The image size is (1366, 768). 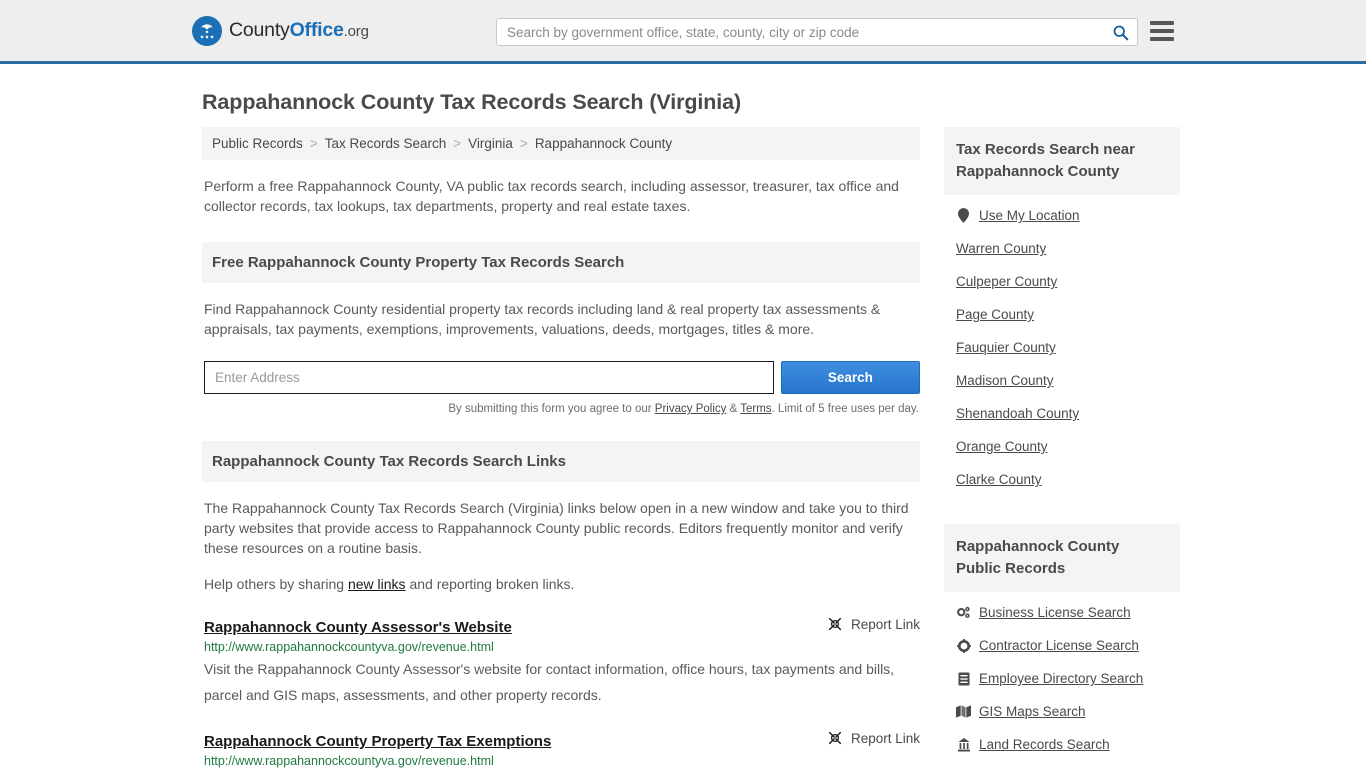 I want to click on sidebar-item-clarke-county: Clarke County, so click(x=1068, y=479).